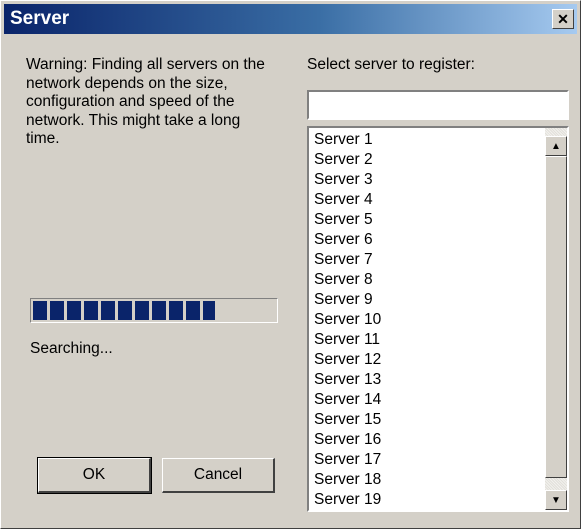  What do you see at coordinates (428, 420) in the screenshot?
I see `server-list-item: Server 15` at bounding box center [428, 420].